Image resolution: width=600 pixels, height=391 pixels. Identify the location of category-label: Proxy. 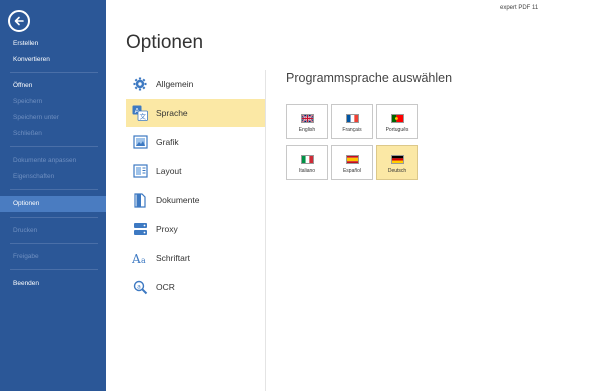
(167, 229).